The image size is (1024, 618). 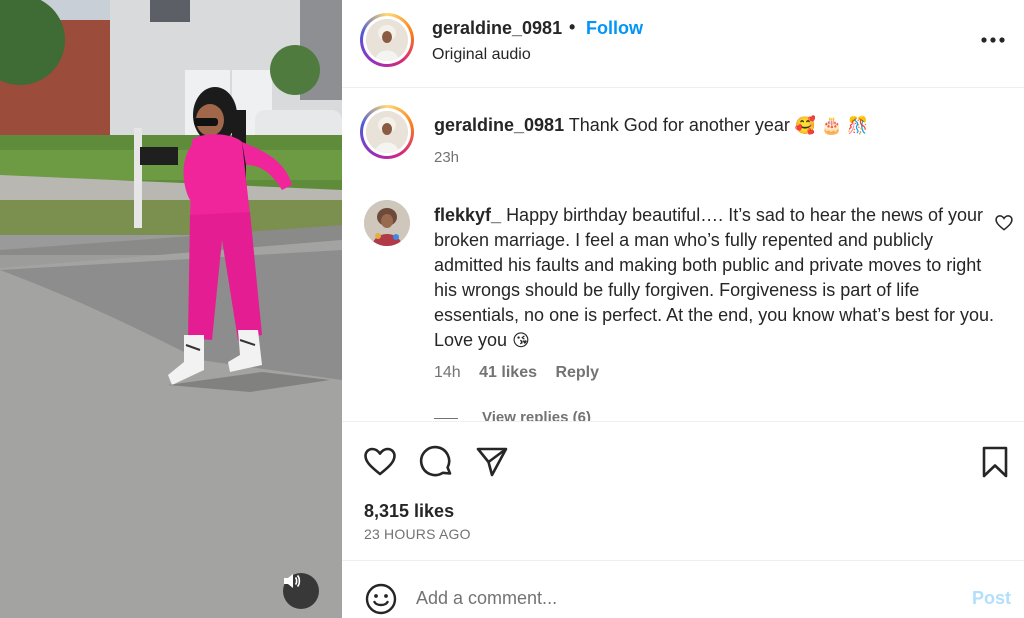 I want to click on comment-icon, so click(x=437, y=462).